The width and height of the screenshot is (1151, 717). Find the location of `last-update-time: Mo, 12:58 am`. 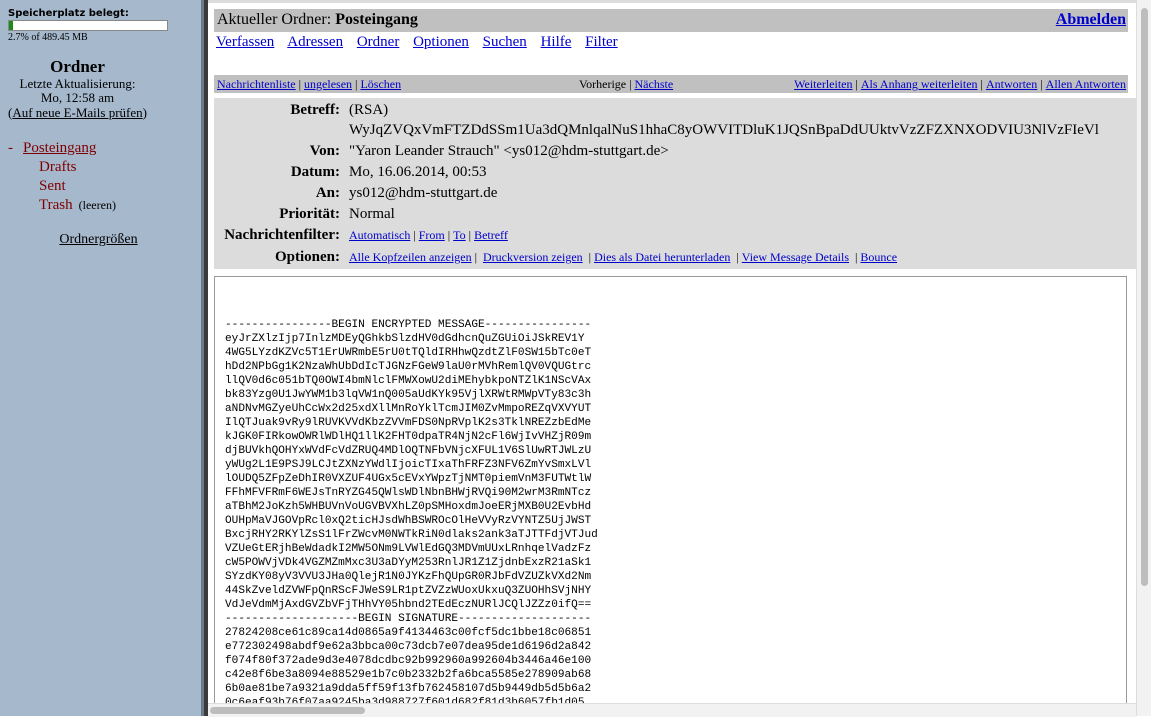

last-update-time: Mo, 12:58 am is located at coordinates (77, 97).